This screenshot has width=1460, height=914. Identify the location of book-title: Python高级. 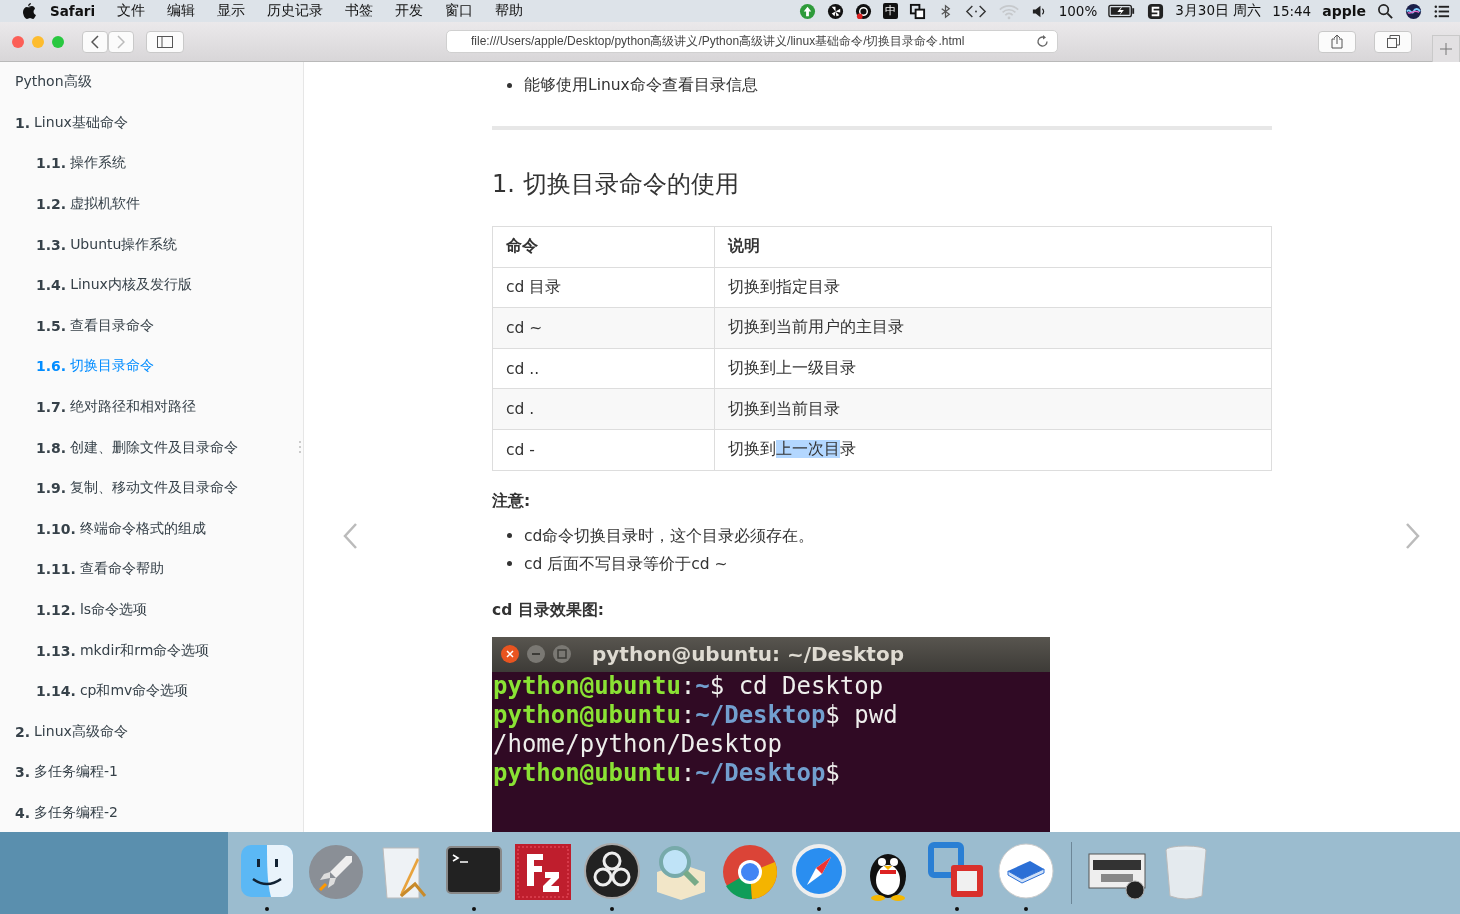
(151, 82).